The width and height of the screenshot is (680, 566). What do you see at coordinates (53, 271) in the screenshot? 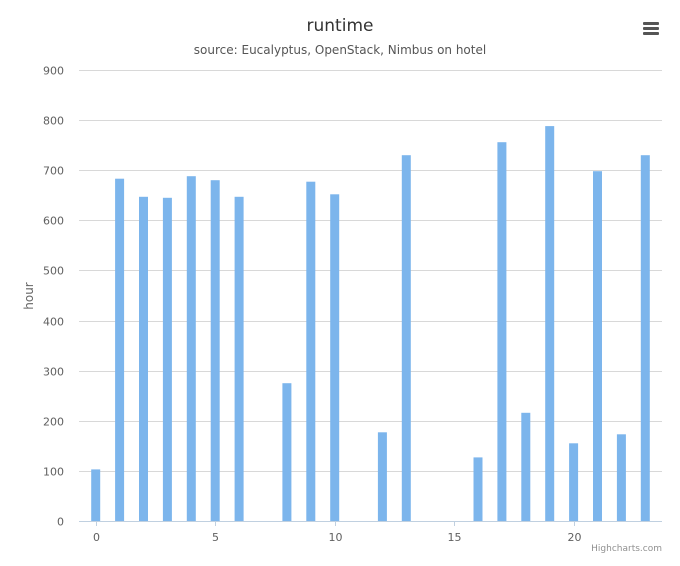
I see `y-tick-label: 500` at bounding box center [53, 271].